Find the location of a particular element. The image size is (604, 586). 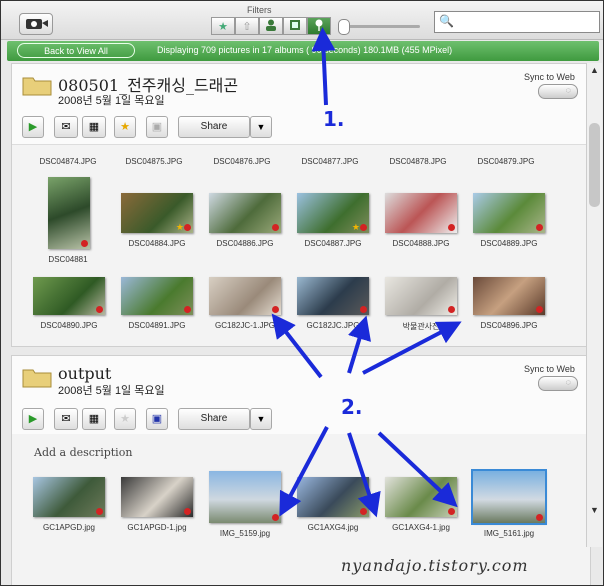

annotation-label-2: 2. is located at coordinates (352, 407).